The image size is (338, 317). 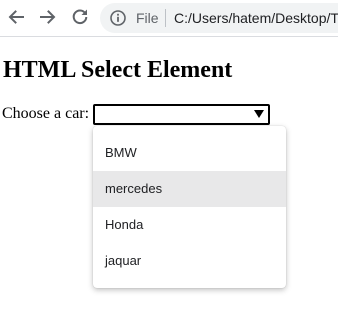 What do you see at coordinates (259, 114) in the screenshot?
I see `dropdown-triangle-icon` at bounding box center [259, 114].